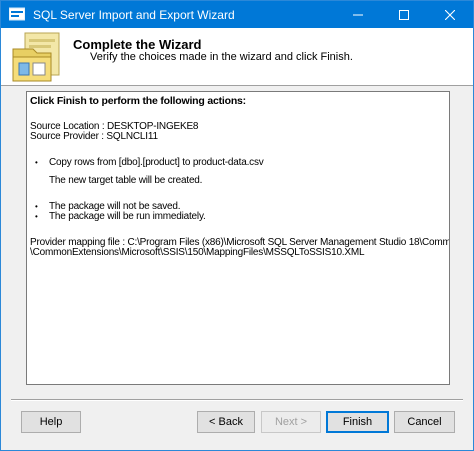 This screenshot has height=451, width=474. I want to click on maximize-icon, so click(404, 14).